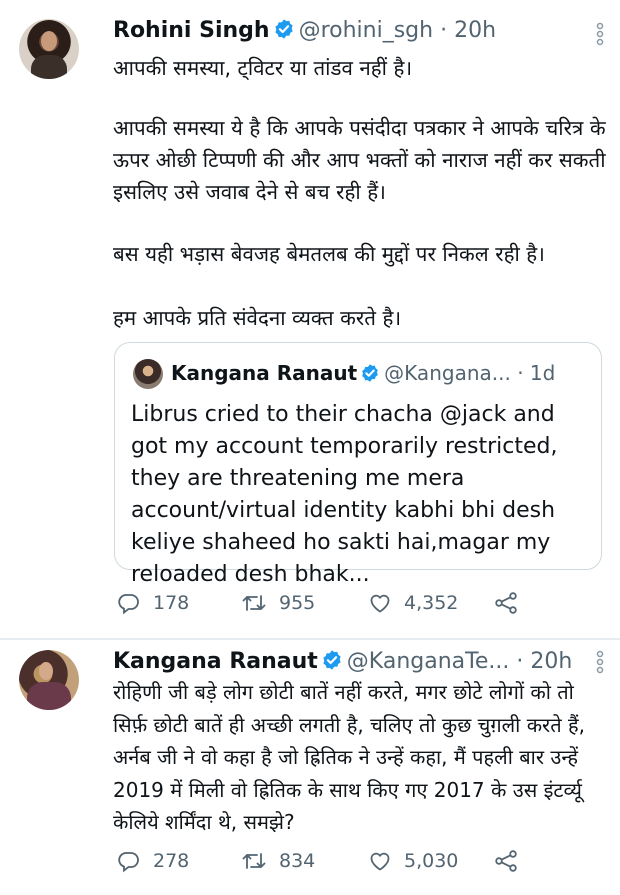 This screenshot has width=620, height=895. What do you see at coordinates (536, 373) in the screenshot?
I see `tweet-time: · 1d` at bounding box center [536, 373].